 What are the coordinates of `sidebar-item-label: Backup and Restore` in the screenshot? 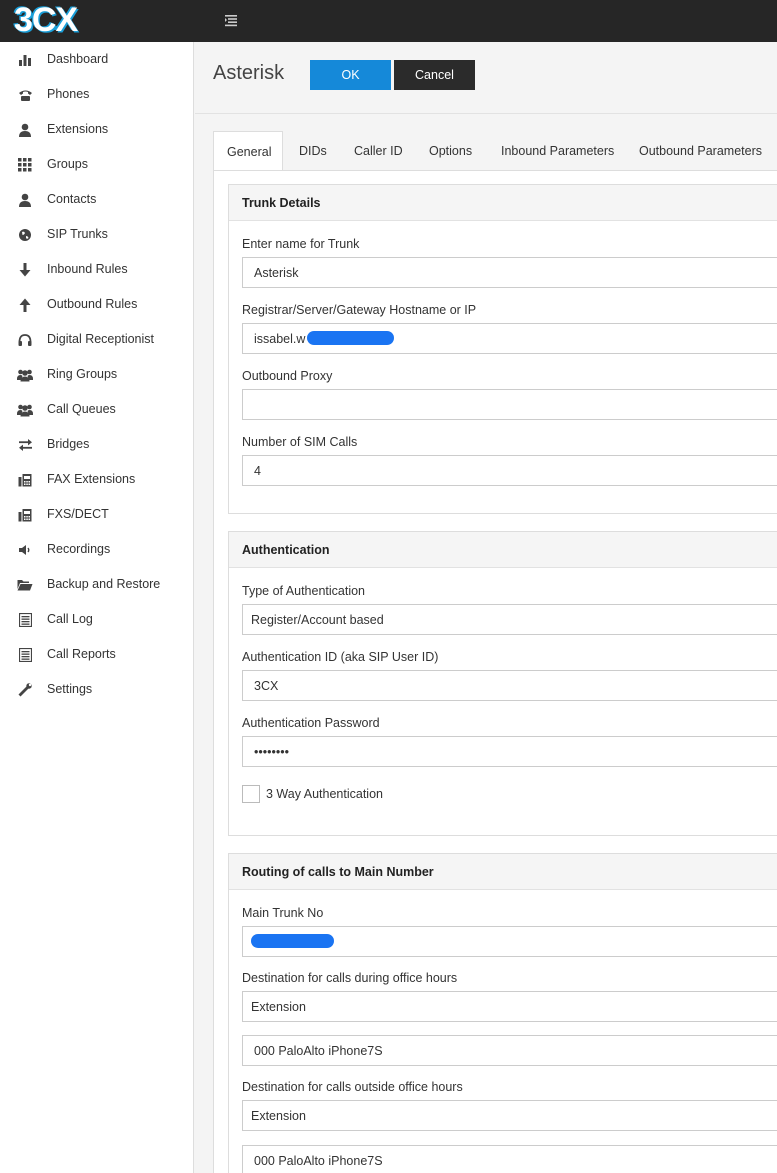 It's located at (104, 584).